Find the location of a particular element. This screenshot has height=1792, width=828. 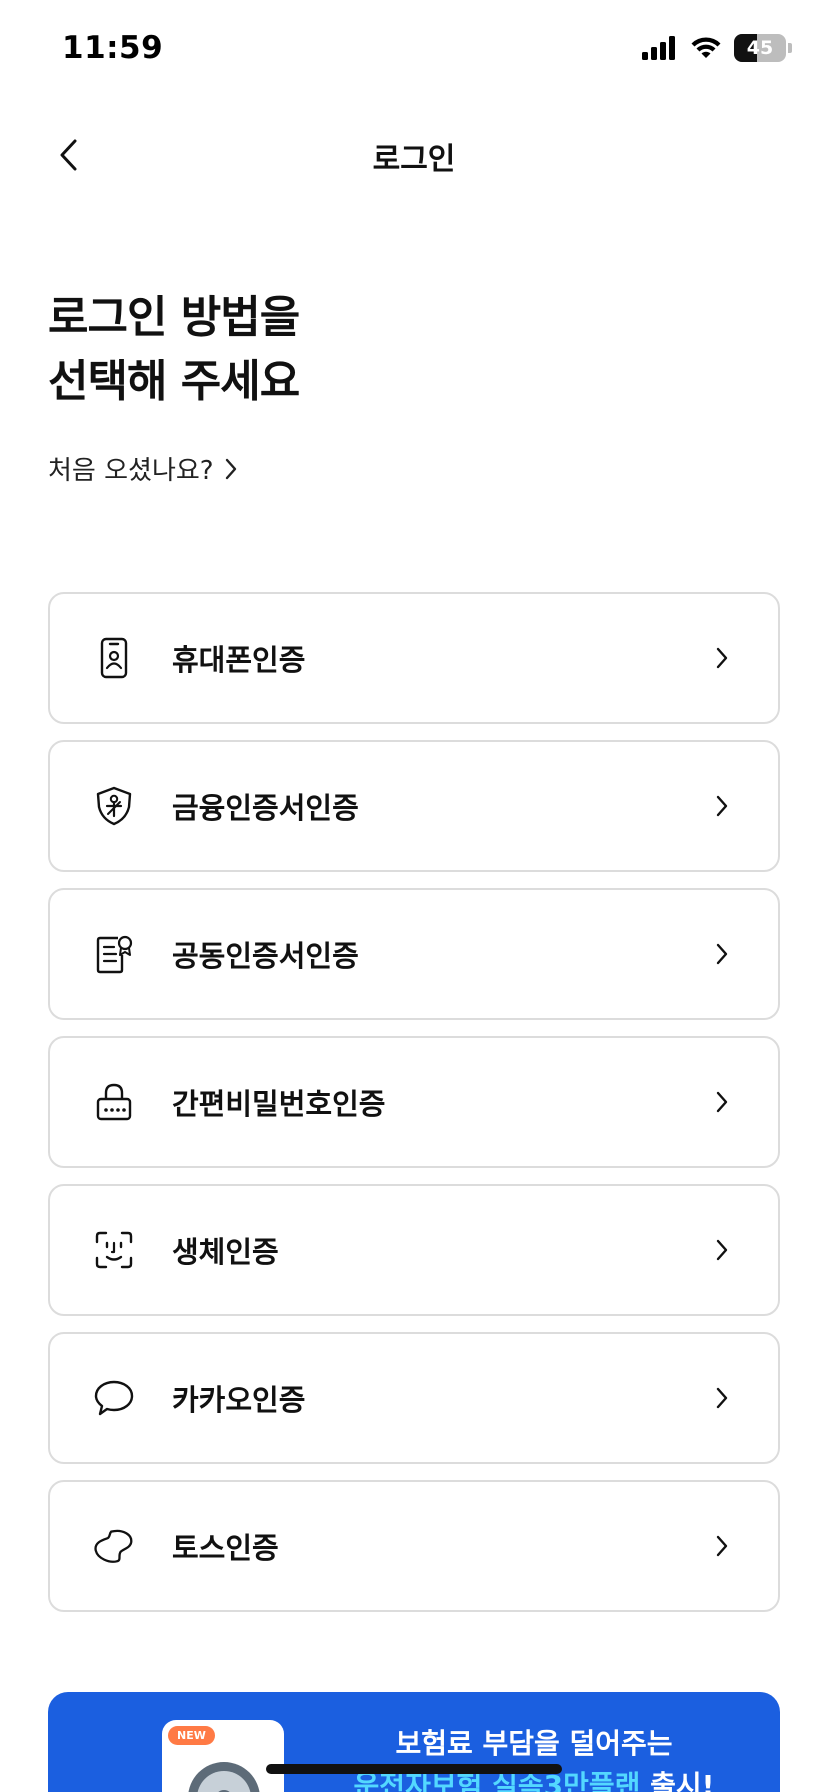

steering-wheel-icon is located at coordinates (224, 1777).